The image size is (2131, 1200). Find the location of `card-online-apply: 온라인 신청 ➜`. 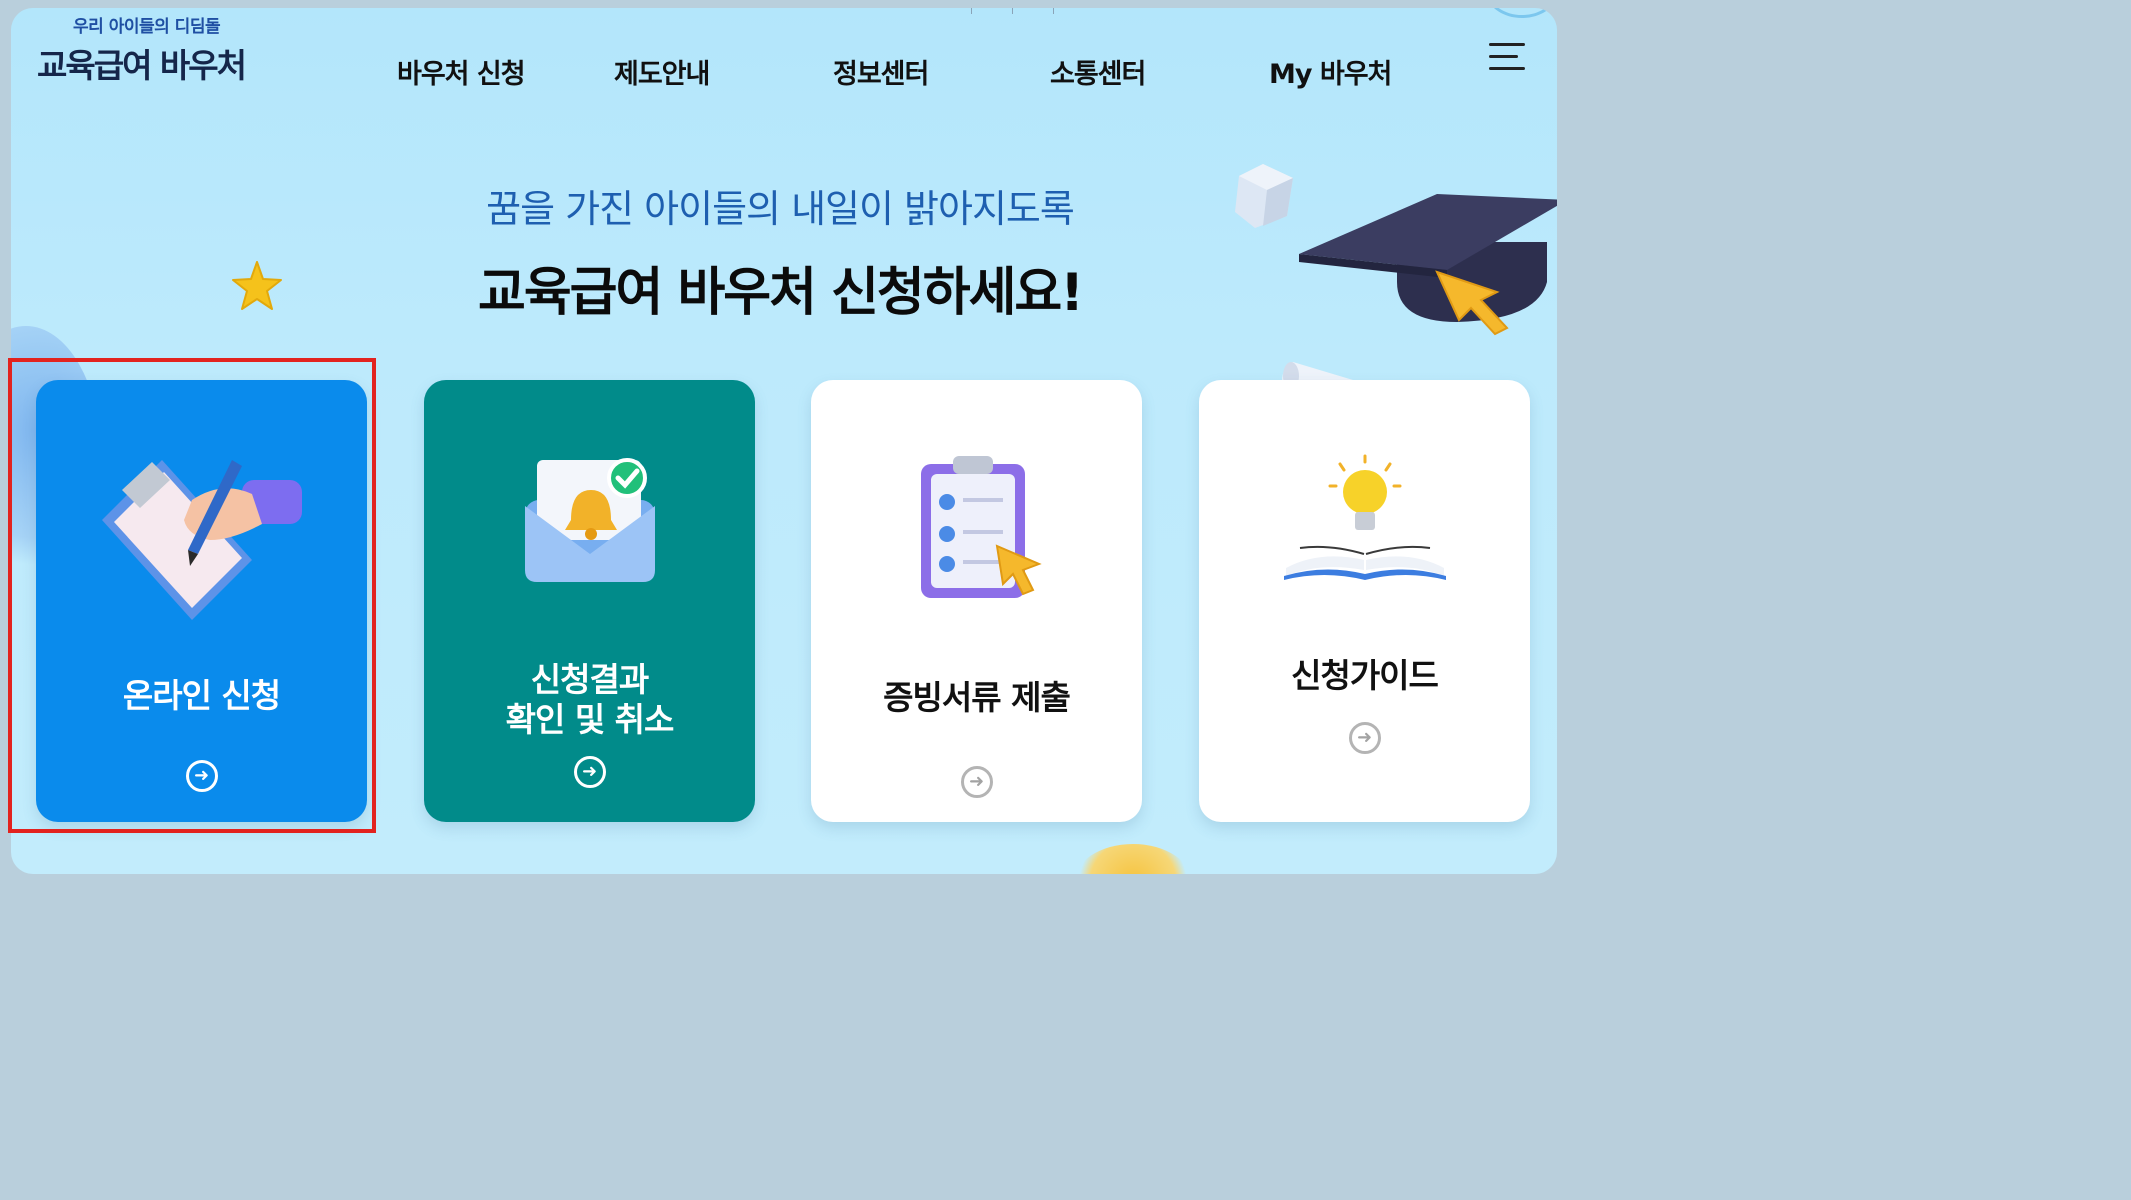

card-online-apply: 온라인 신청 ➜ is located at coordinates (201, 601).